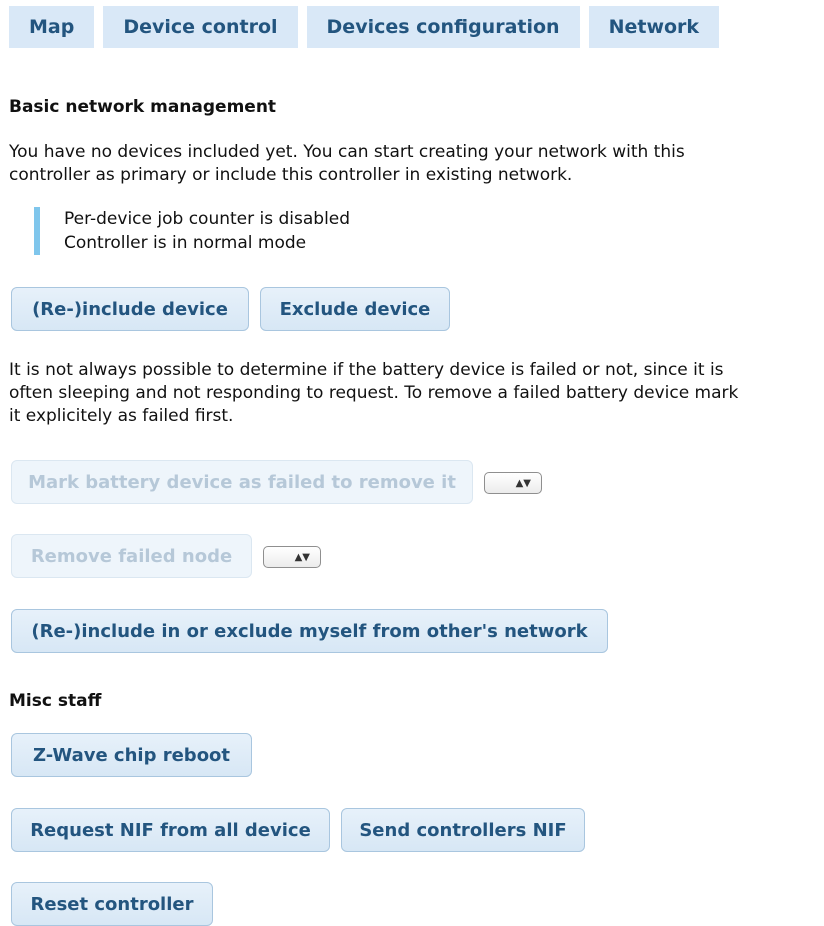  I want to click on basic-network-heading: Basic network management, so click(143, 107).